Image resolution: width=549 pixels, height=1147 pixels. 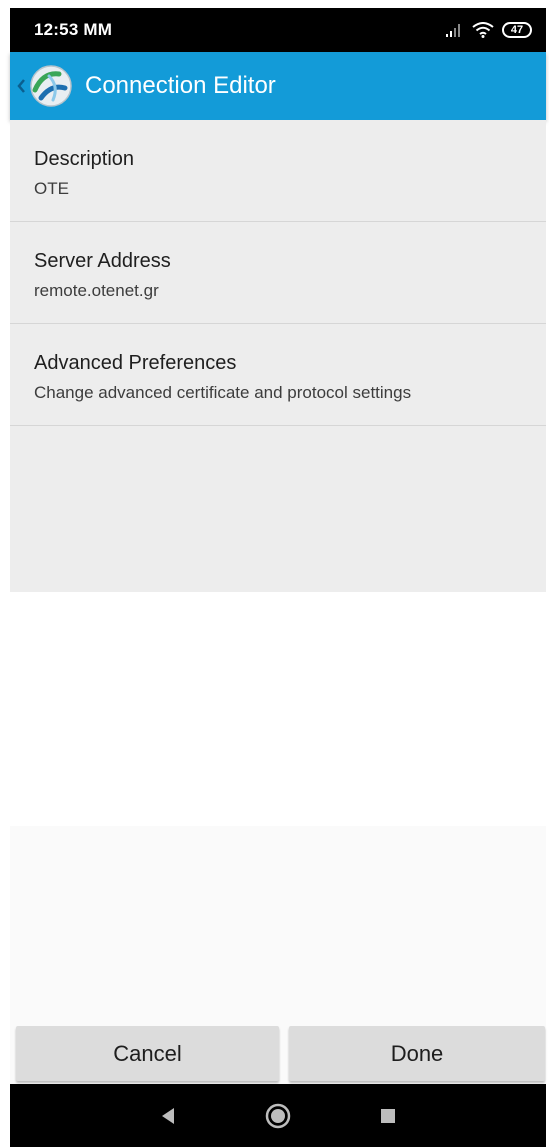 I want to click on done-button: Done, so click(x=417, y=1053).